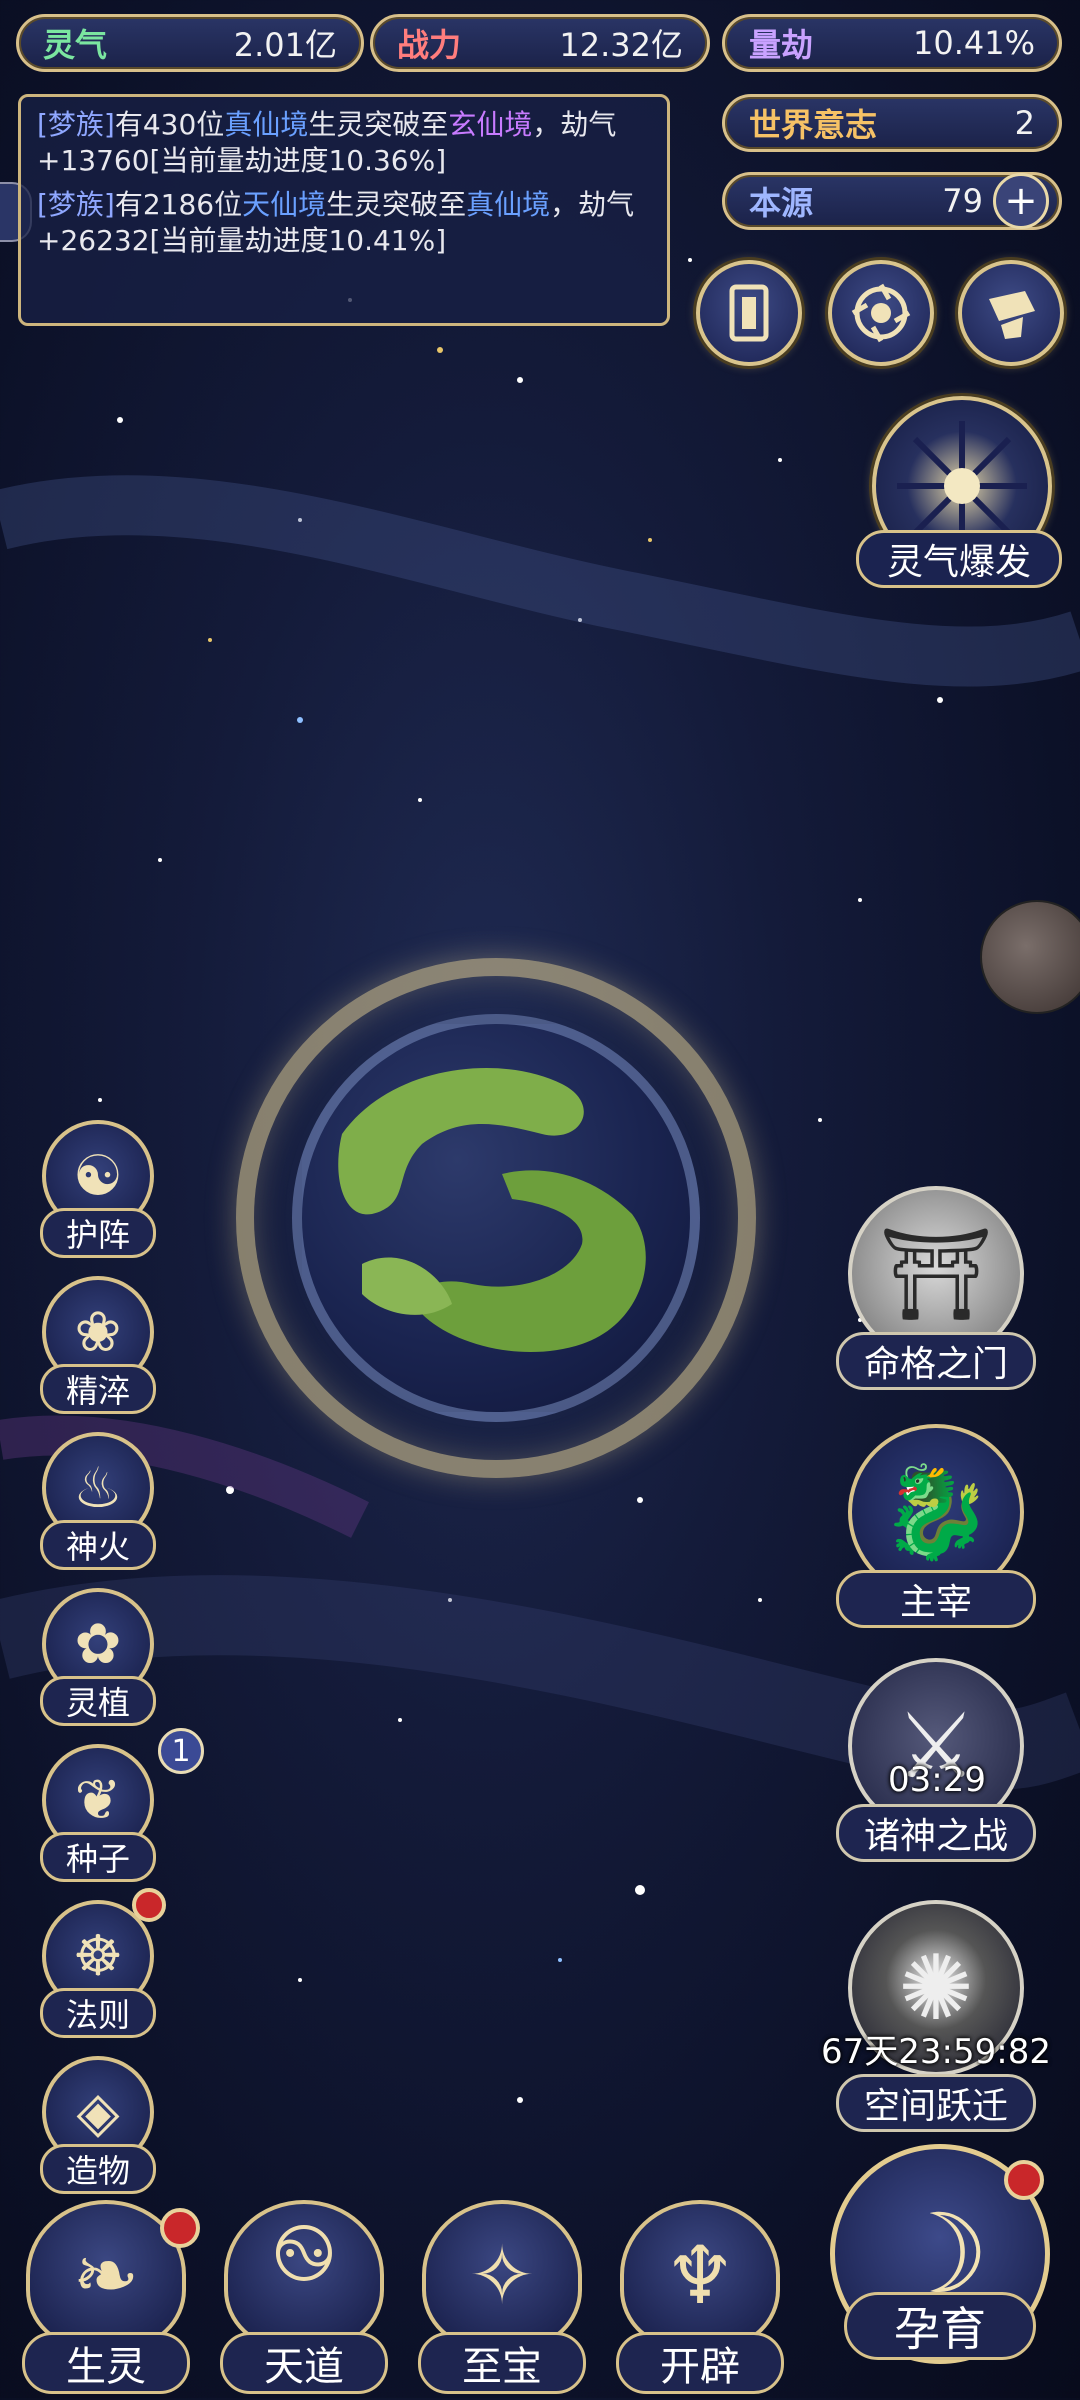  What do you see at coordinates (190, 43) in the screenshot?
I see `lingqi-resource: 灵气 2.01亿` at bounding box center [190, 43].